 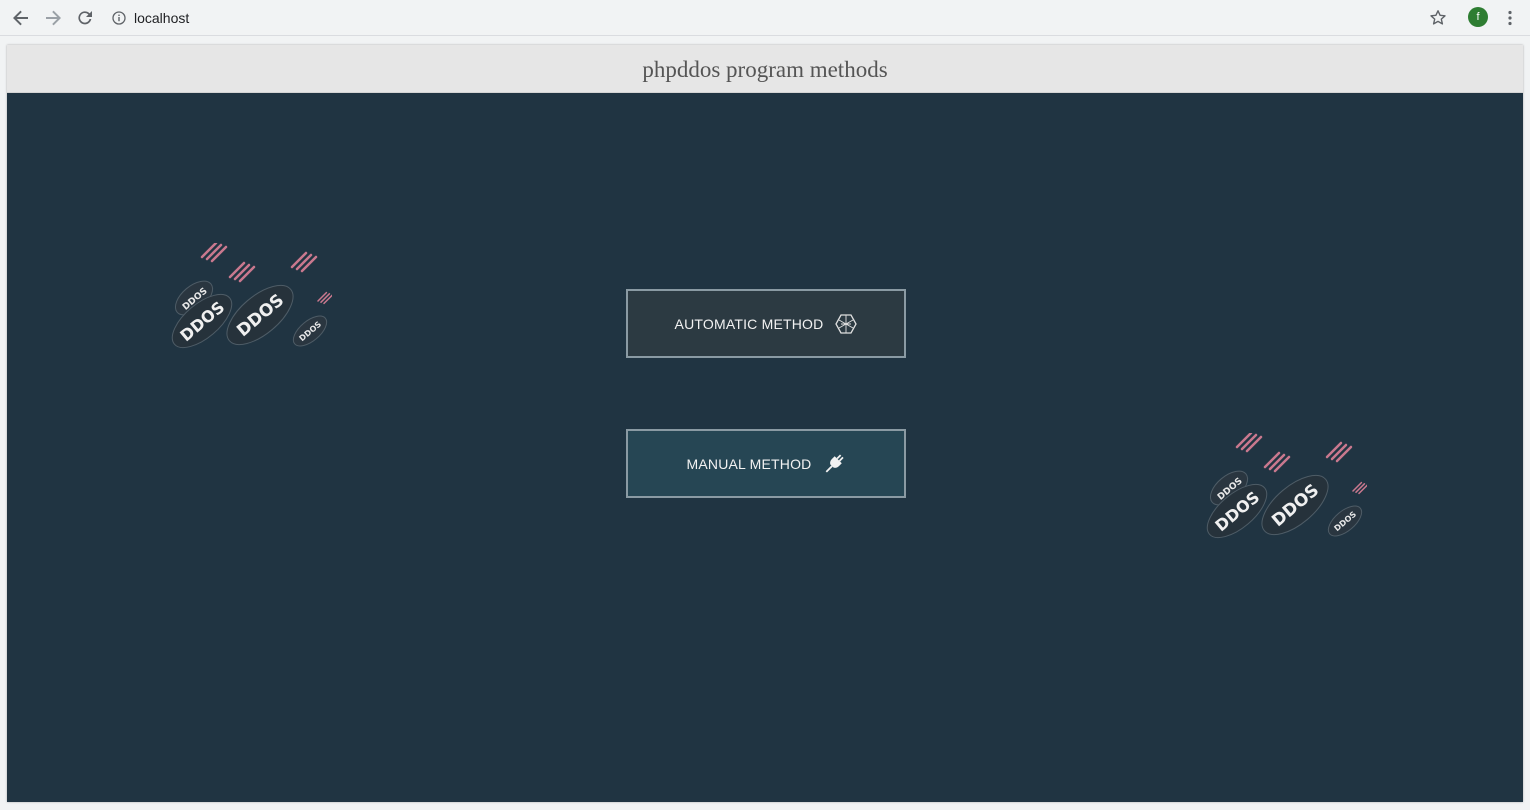 I want to click on back-button, so click(x=21, y=18).